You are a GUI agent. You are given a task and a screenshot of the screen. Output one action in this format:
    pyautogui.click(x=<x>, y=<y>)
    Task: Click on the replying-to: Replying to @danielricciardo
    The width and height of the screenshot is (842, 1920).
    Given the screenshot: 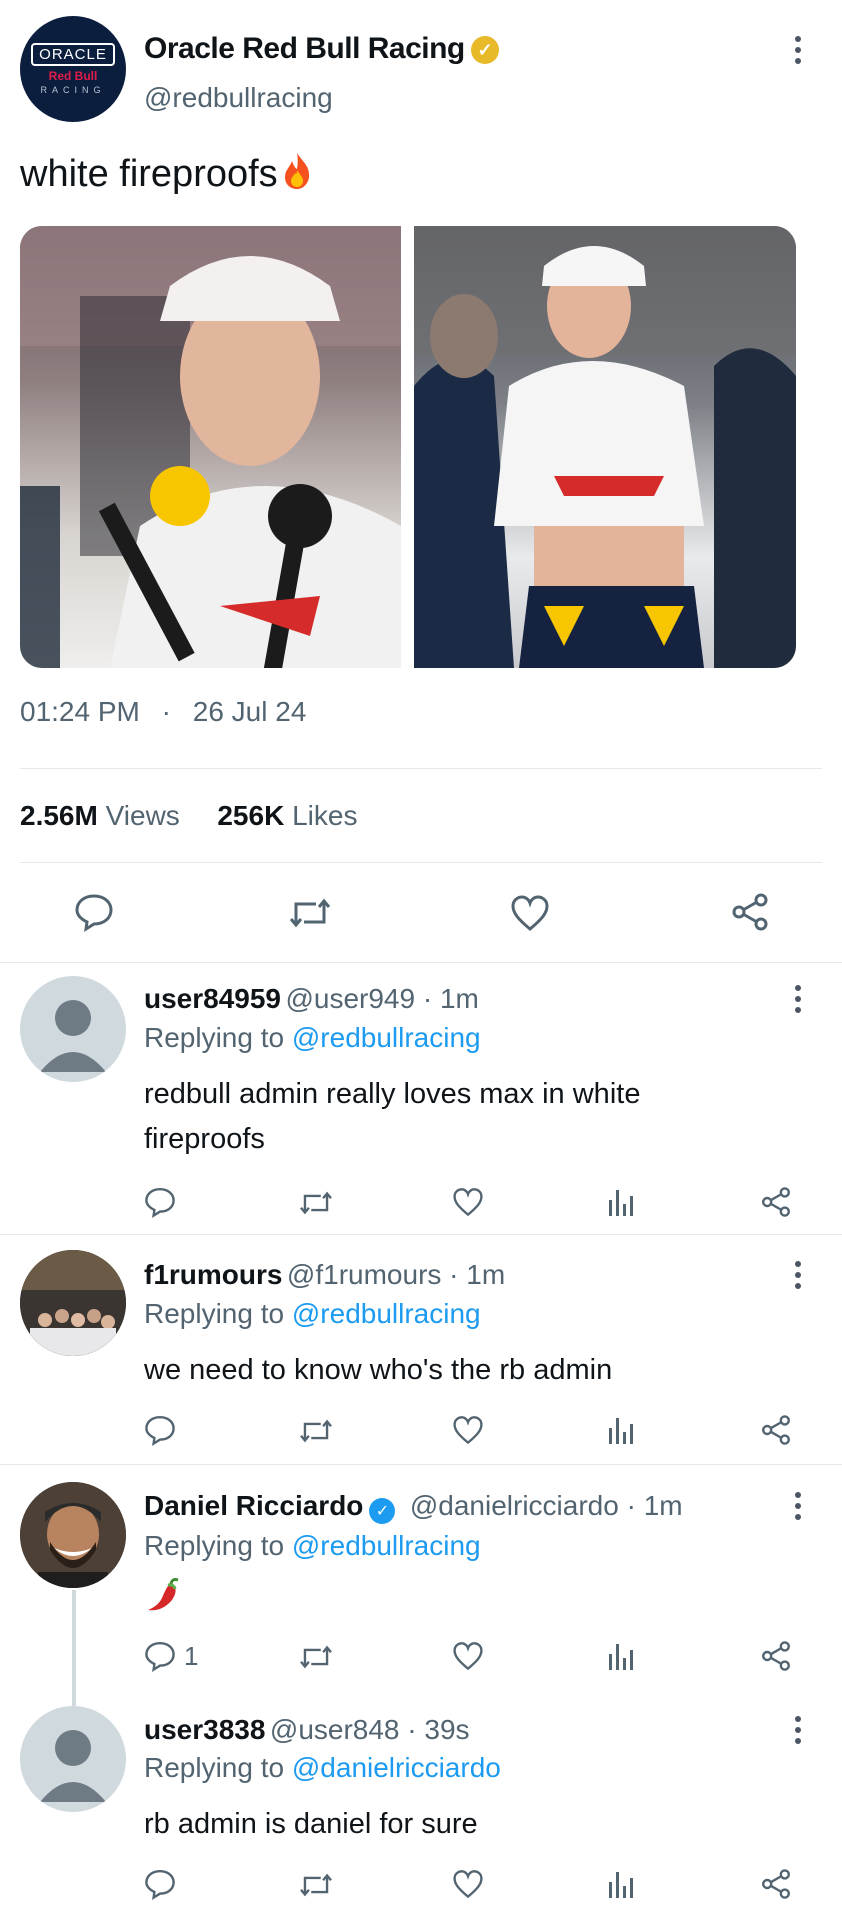 What is the action you would take?
    pyautogui.click(x=322, y=1768)
    